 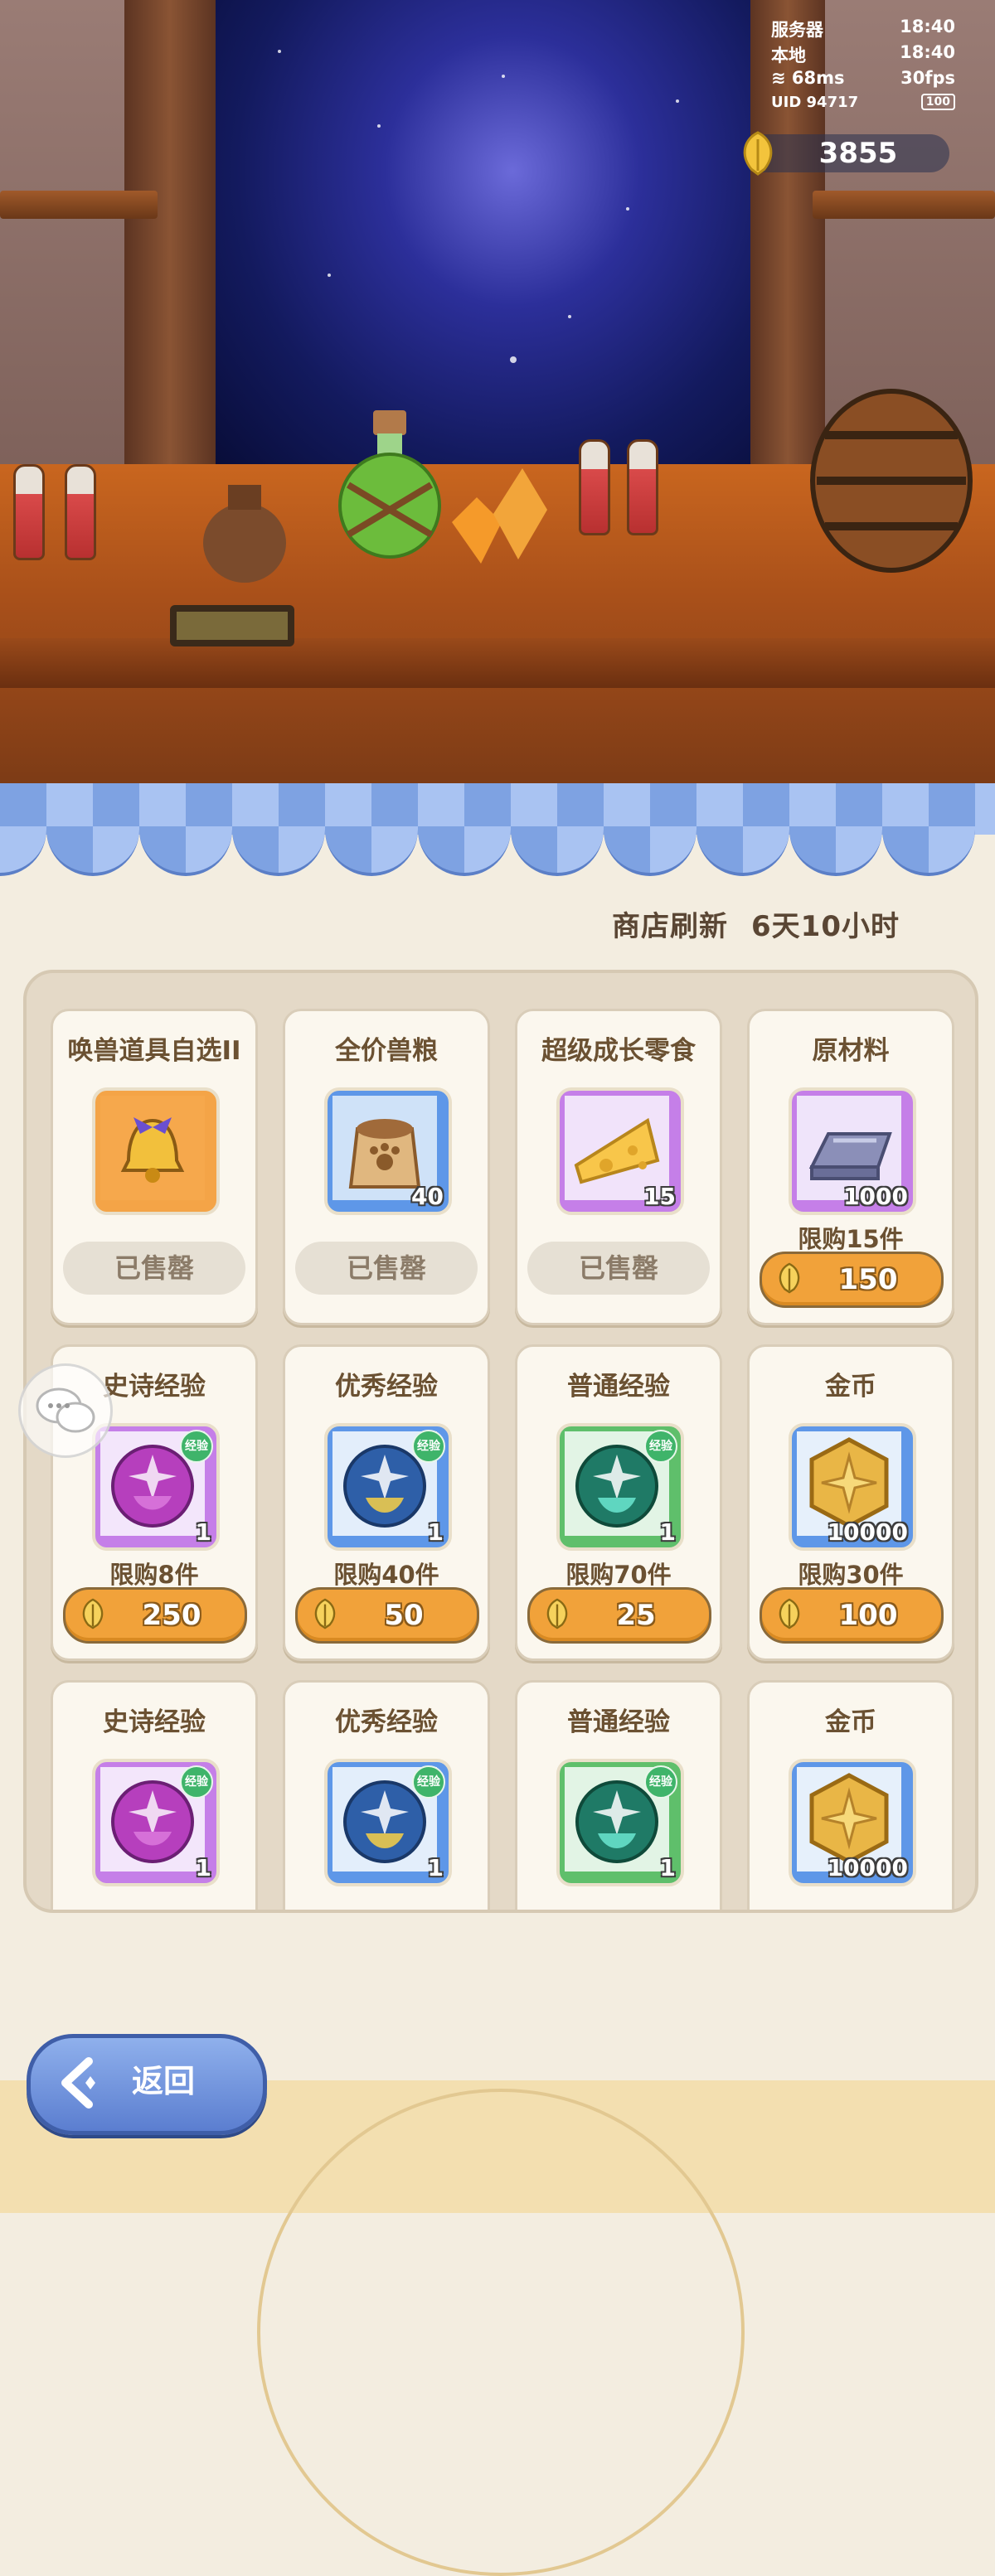 What do you see at coordinates (498, 663) in the screenshot?
I see `counter-edge` at bounding box center [498, 663].